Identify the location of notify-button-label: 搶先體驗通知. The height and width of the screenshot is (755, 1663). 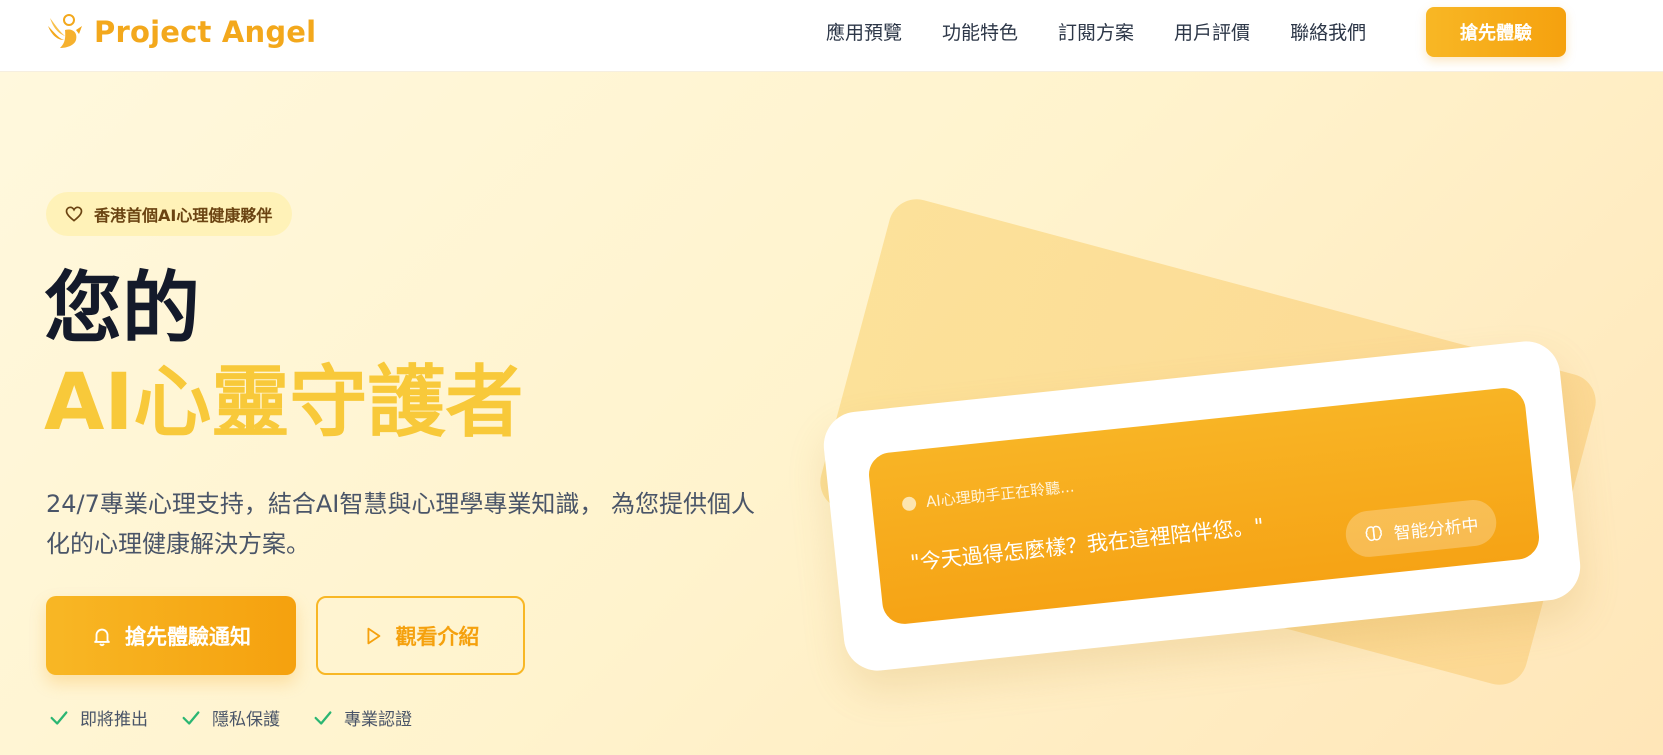
(188, 636).